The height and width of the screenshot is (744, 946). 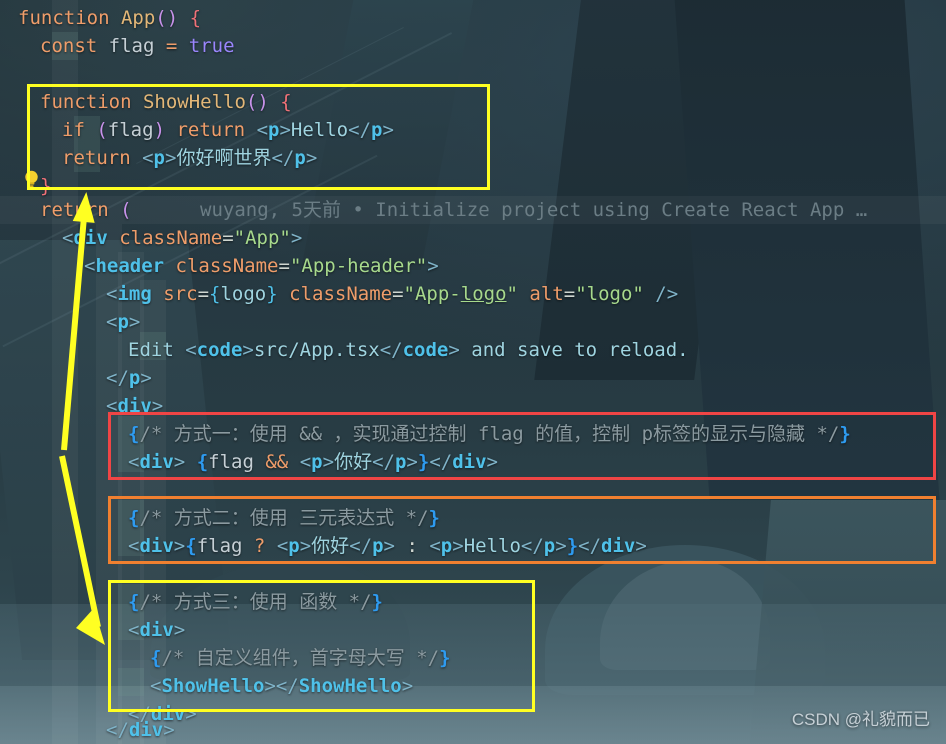 What do you see at coordinates (255, 602) in the screenshot?
I see `code-line-20: {/* 方式三：使用 函数 */}` at bounding box center [255, 602].